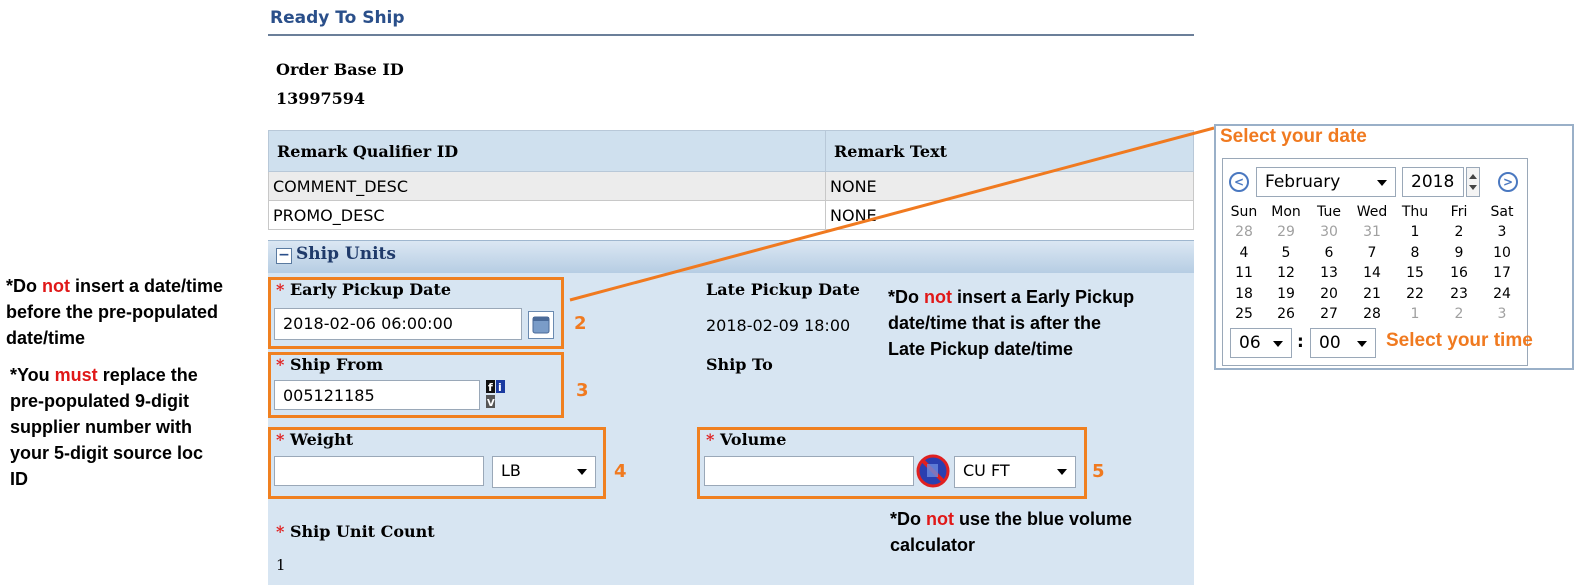 This screenshot has width=1582, height=585. What do you see at coordinates (1415, 273) in the screenshot?
I see `calendar-day: 15` at bounding box center [1415, 273].